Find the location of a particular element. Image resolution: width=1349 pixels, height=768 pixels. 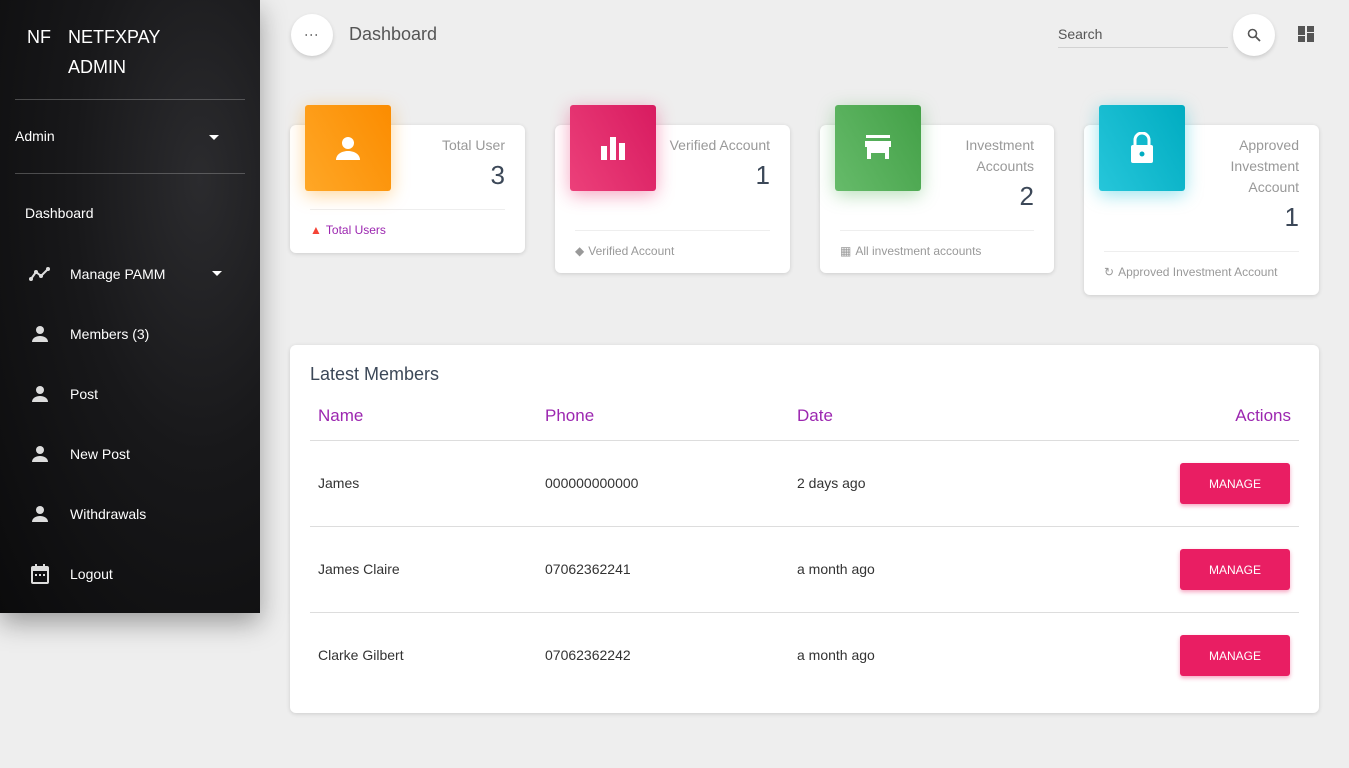

nav-label: Dashboard is located at coordinates (59, 213).